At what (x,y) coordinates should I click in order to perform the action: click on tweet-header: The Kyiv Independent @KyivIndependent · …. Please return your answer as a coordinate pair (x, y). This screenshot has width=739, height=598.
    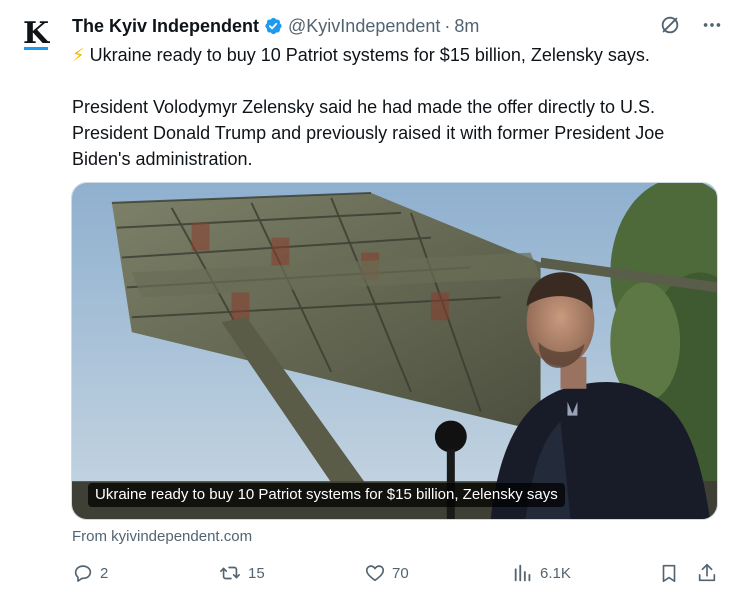
    Looking at the image, I should click on (397, 26).